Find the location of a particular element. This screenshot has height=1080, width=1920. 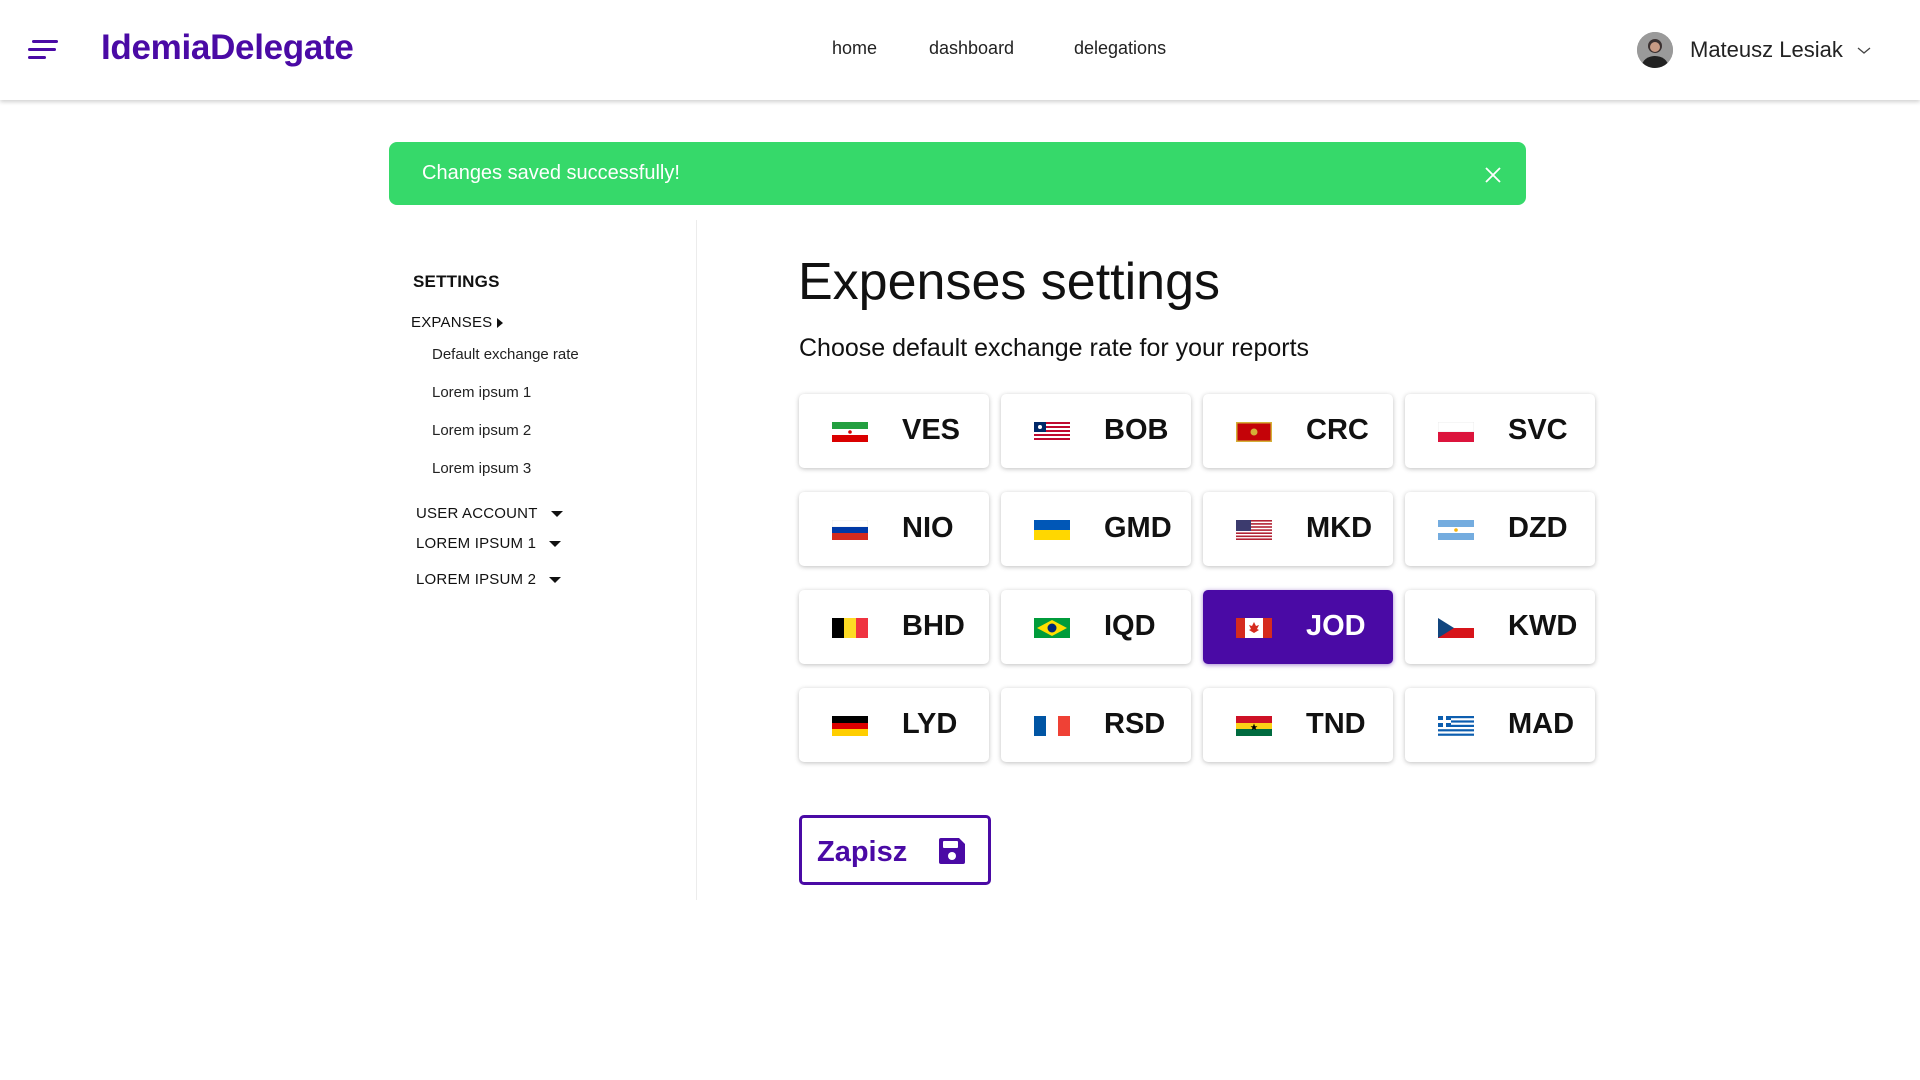

sidebar-section-expanses: EXPANSES is located at coordinates (457, 322).